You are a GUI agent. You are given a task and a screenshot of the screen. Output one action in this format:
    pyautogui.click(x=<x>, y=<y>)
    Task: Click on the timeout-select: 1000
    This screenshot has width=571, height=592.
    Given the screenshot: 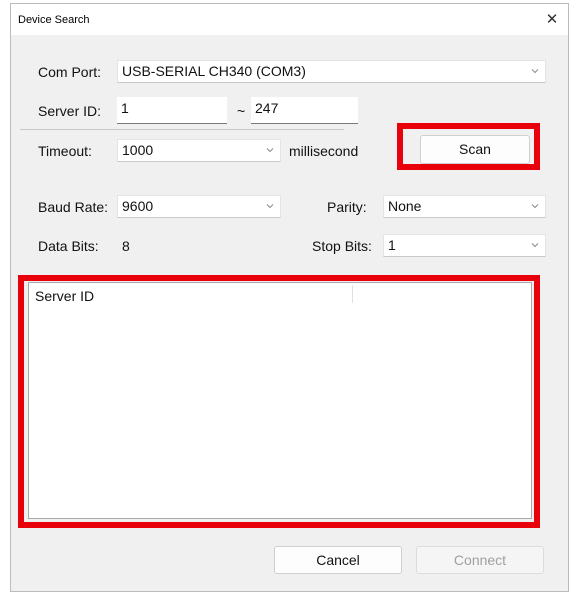 What is the action you would take?
    pyautogui.click(x=199, y=150)
    